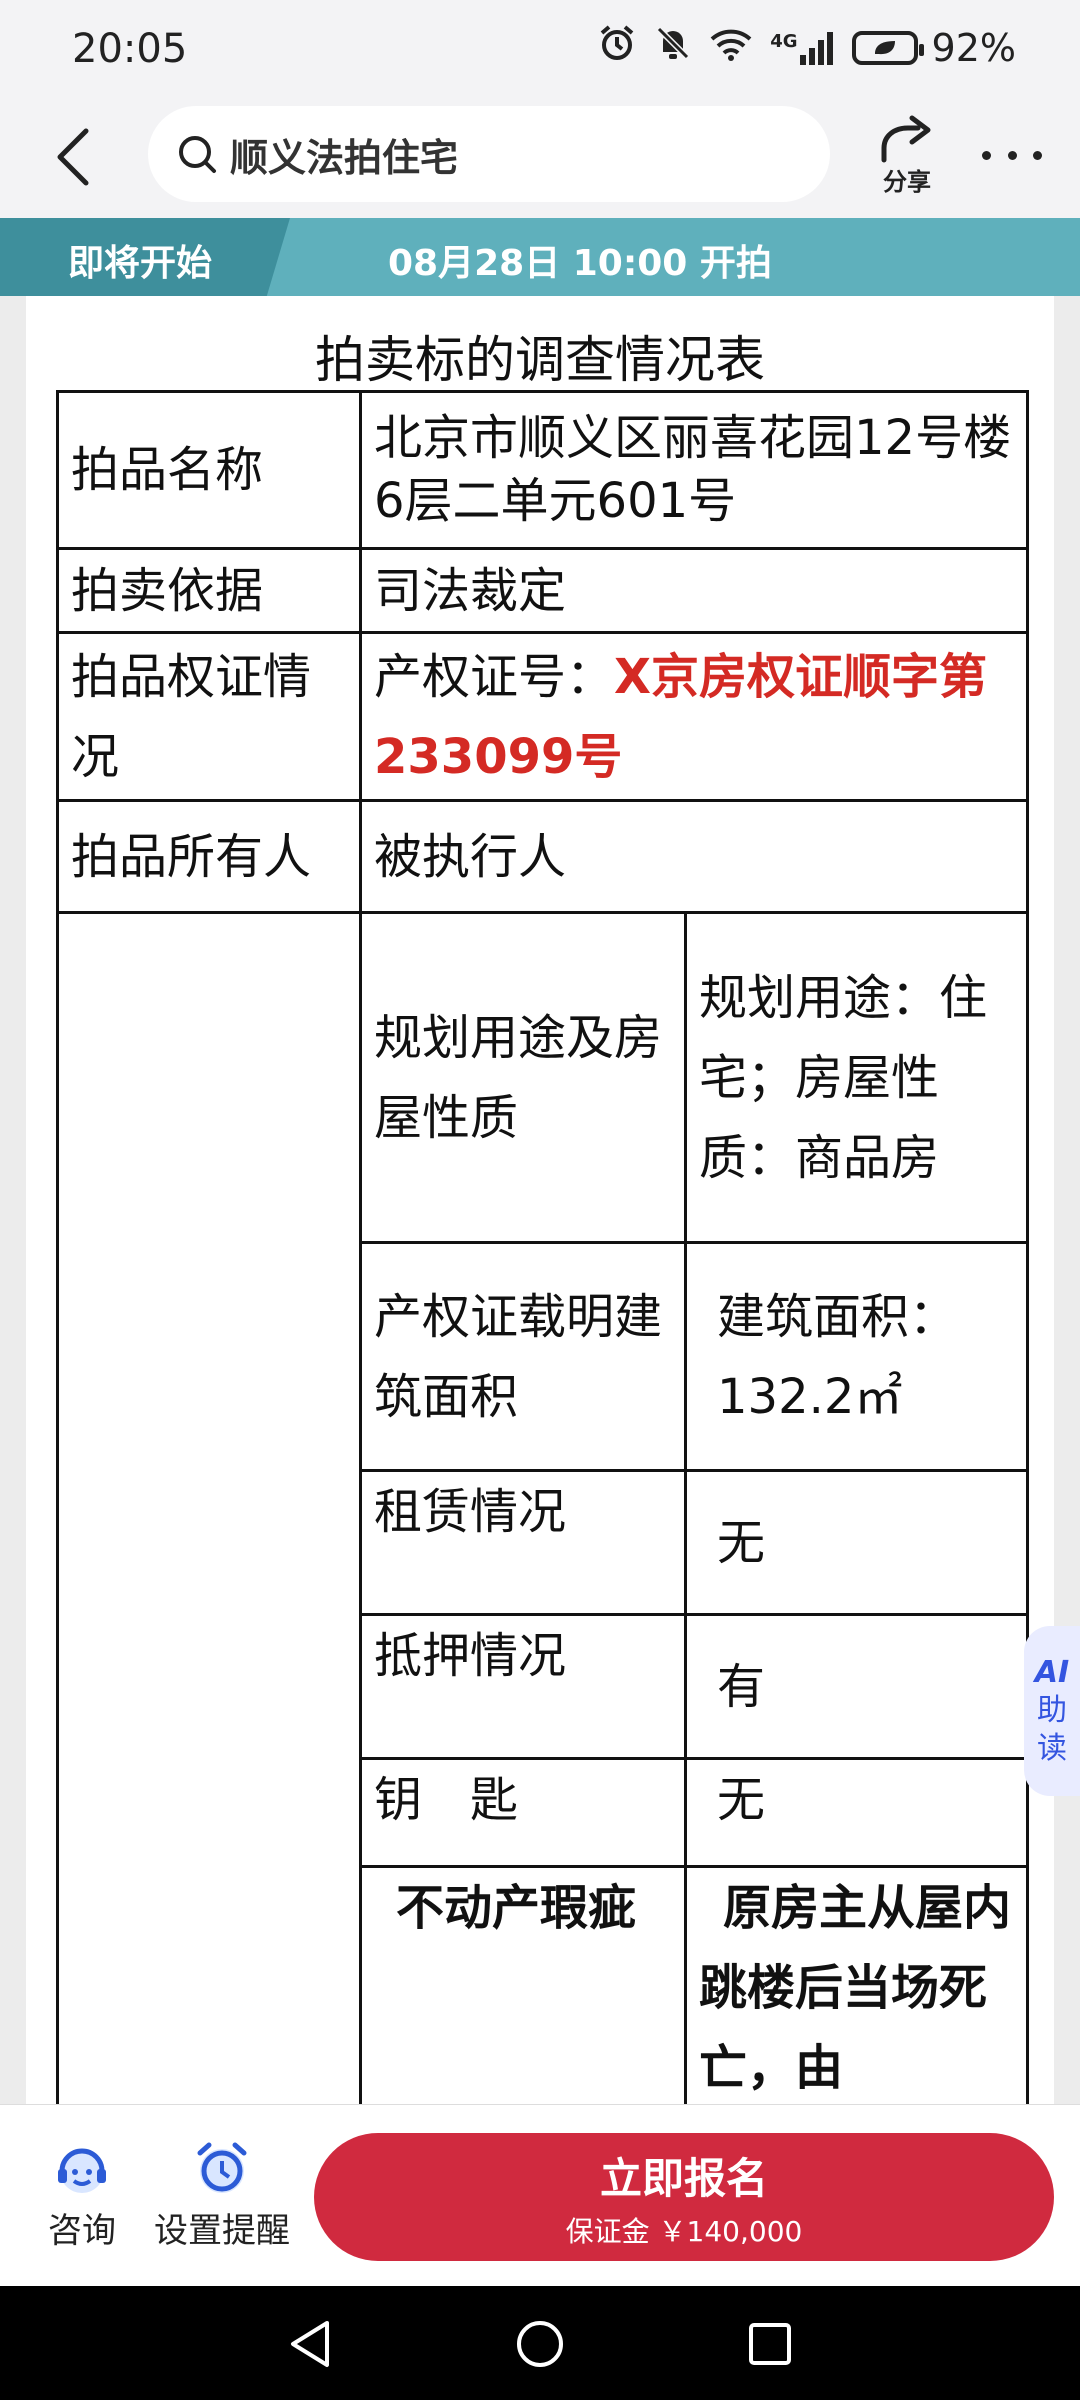 This screenshot has width=1080, height=2400. What do you see at coordinates (856, 1077) in the screenshot?
I see `row-value: 规划用途：住宅；房屋性质：商品房` at bounding box center [856, 1077].